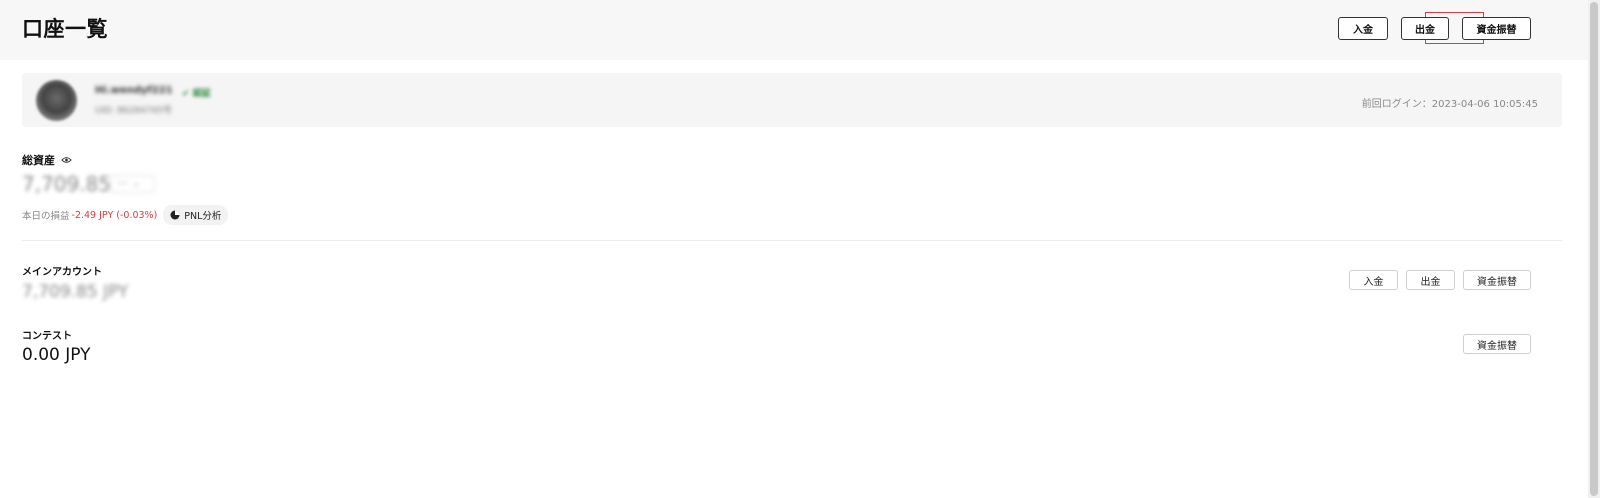 Image resolution: width=1600 pixels, height=498 pixels. What do you see at coordinates (66, 160) in the screenshot?
I see `eye-icon` at bounding box center [66, 160].